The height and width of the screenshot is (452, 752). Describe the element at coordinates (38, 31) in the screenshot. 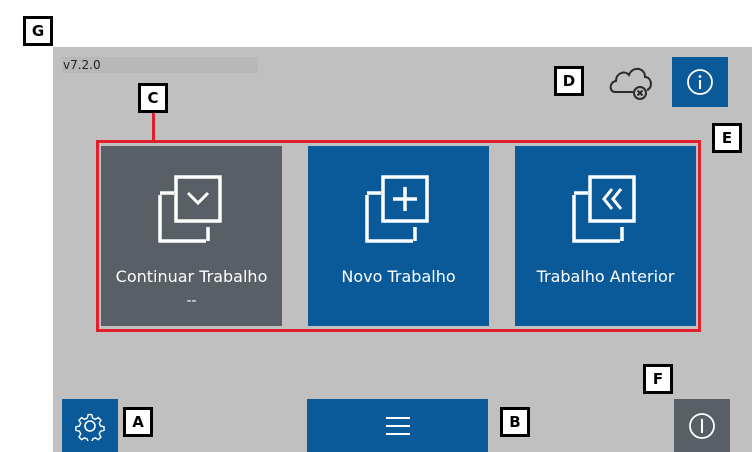

I see `callout-g: G` at that location.